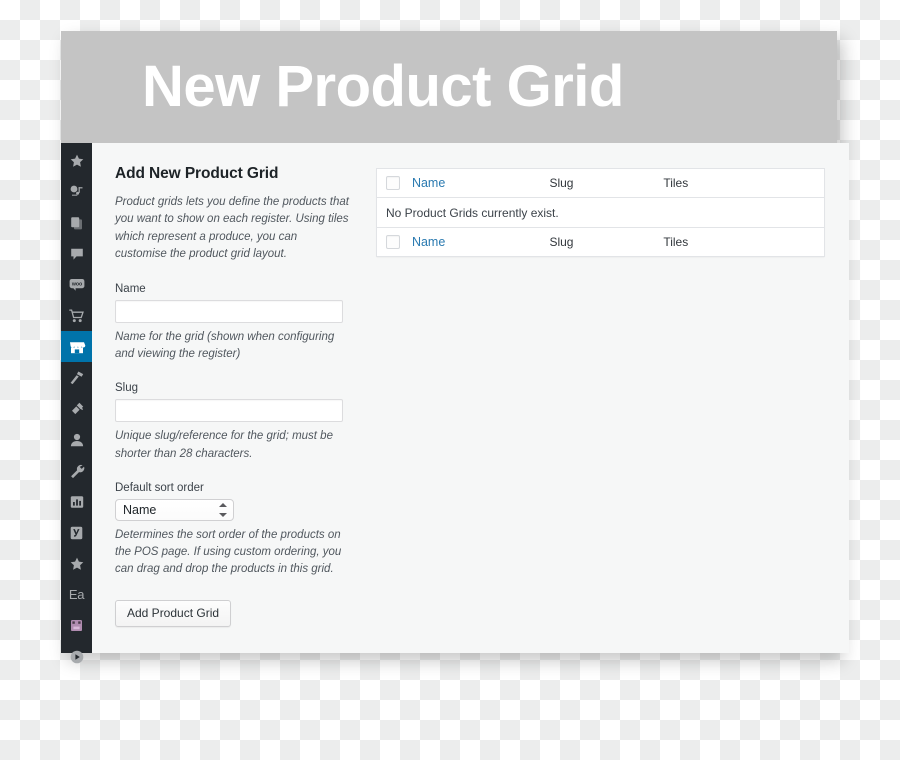  What do you see at coordinates (480, 242) in the screenshot?
I see `column-footer-name: Name` at bounding box center [480, 242].